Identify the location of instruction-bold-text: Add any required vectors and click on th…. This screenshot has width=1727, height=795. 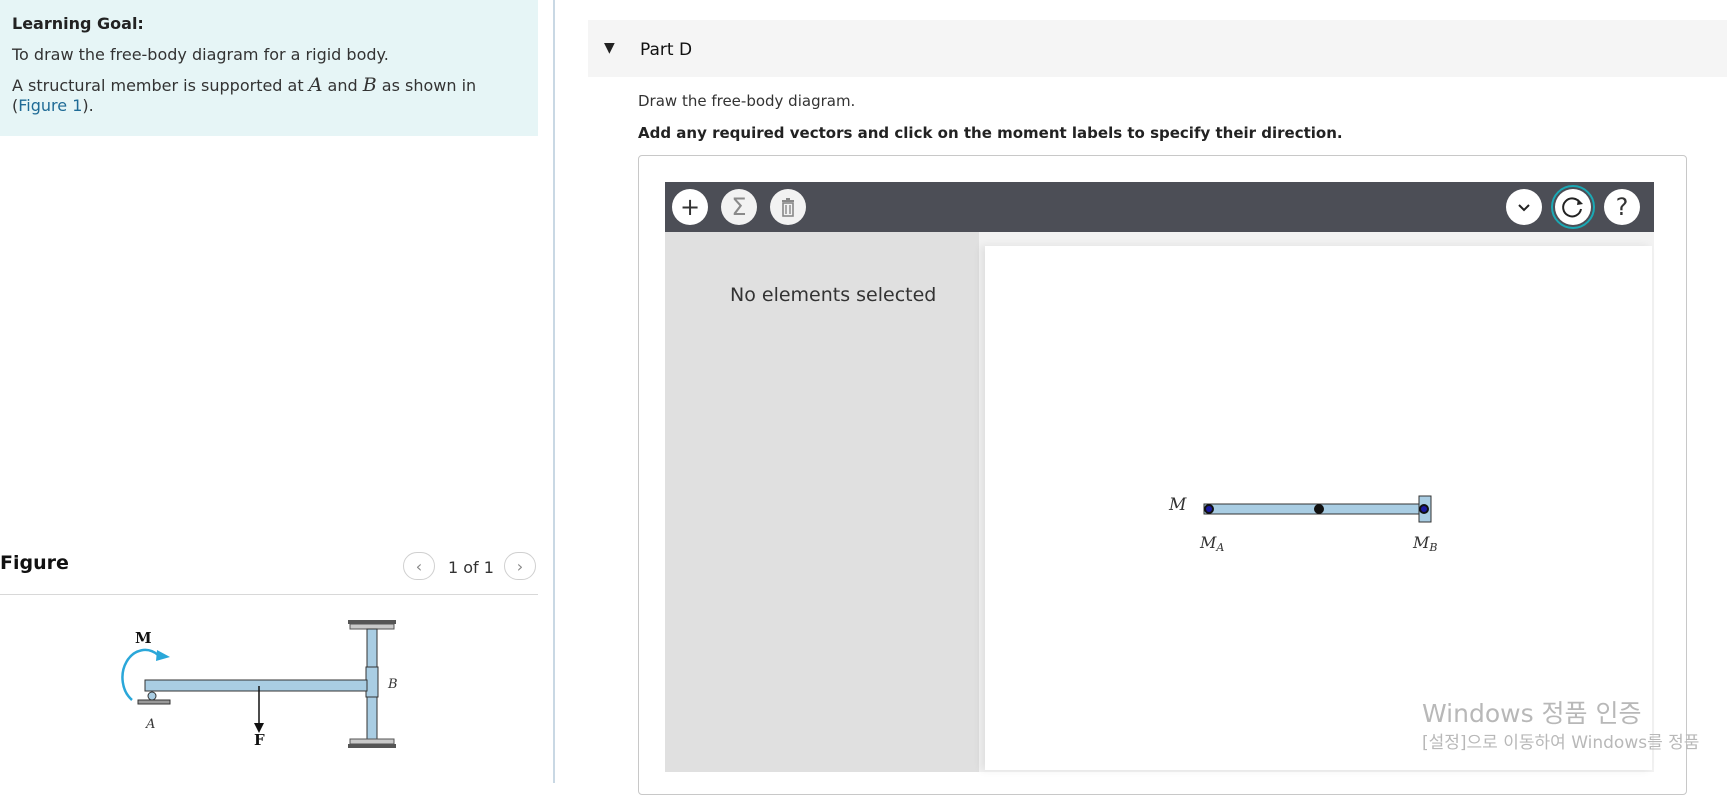
(990, 133).